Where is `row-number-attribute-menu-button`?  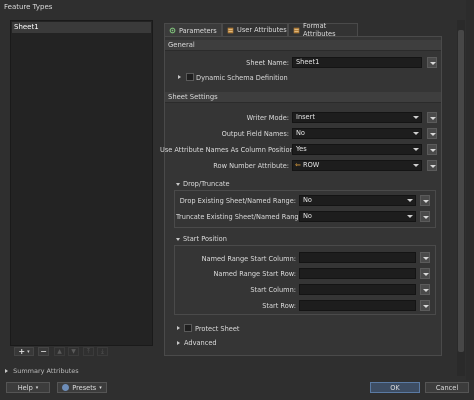 row-number-attribute-menu-button is located at coordinates (432, 165).